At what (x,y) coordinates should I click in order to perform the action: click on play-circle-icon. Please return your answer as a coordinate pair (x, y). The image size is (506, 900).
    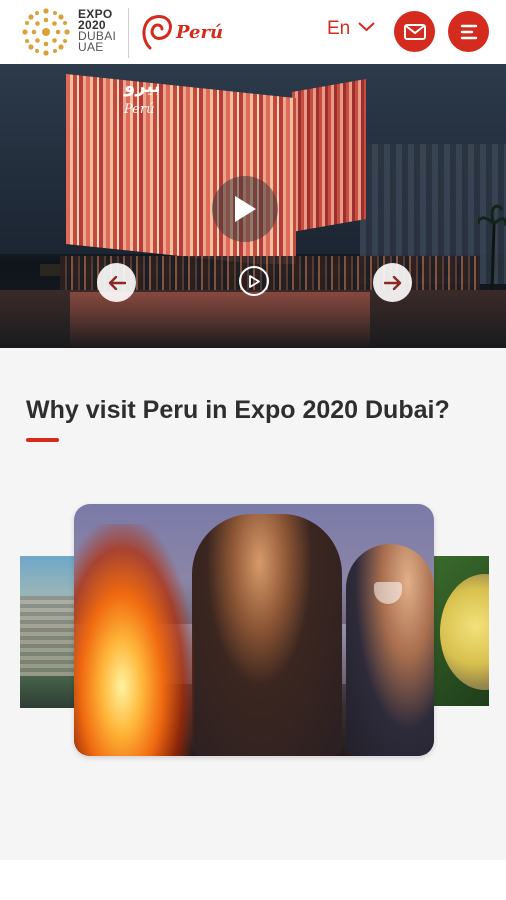
    Looking at the image, I should click on (254, 281).